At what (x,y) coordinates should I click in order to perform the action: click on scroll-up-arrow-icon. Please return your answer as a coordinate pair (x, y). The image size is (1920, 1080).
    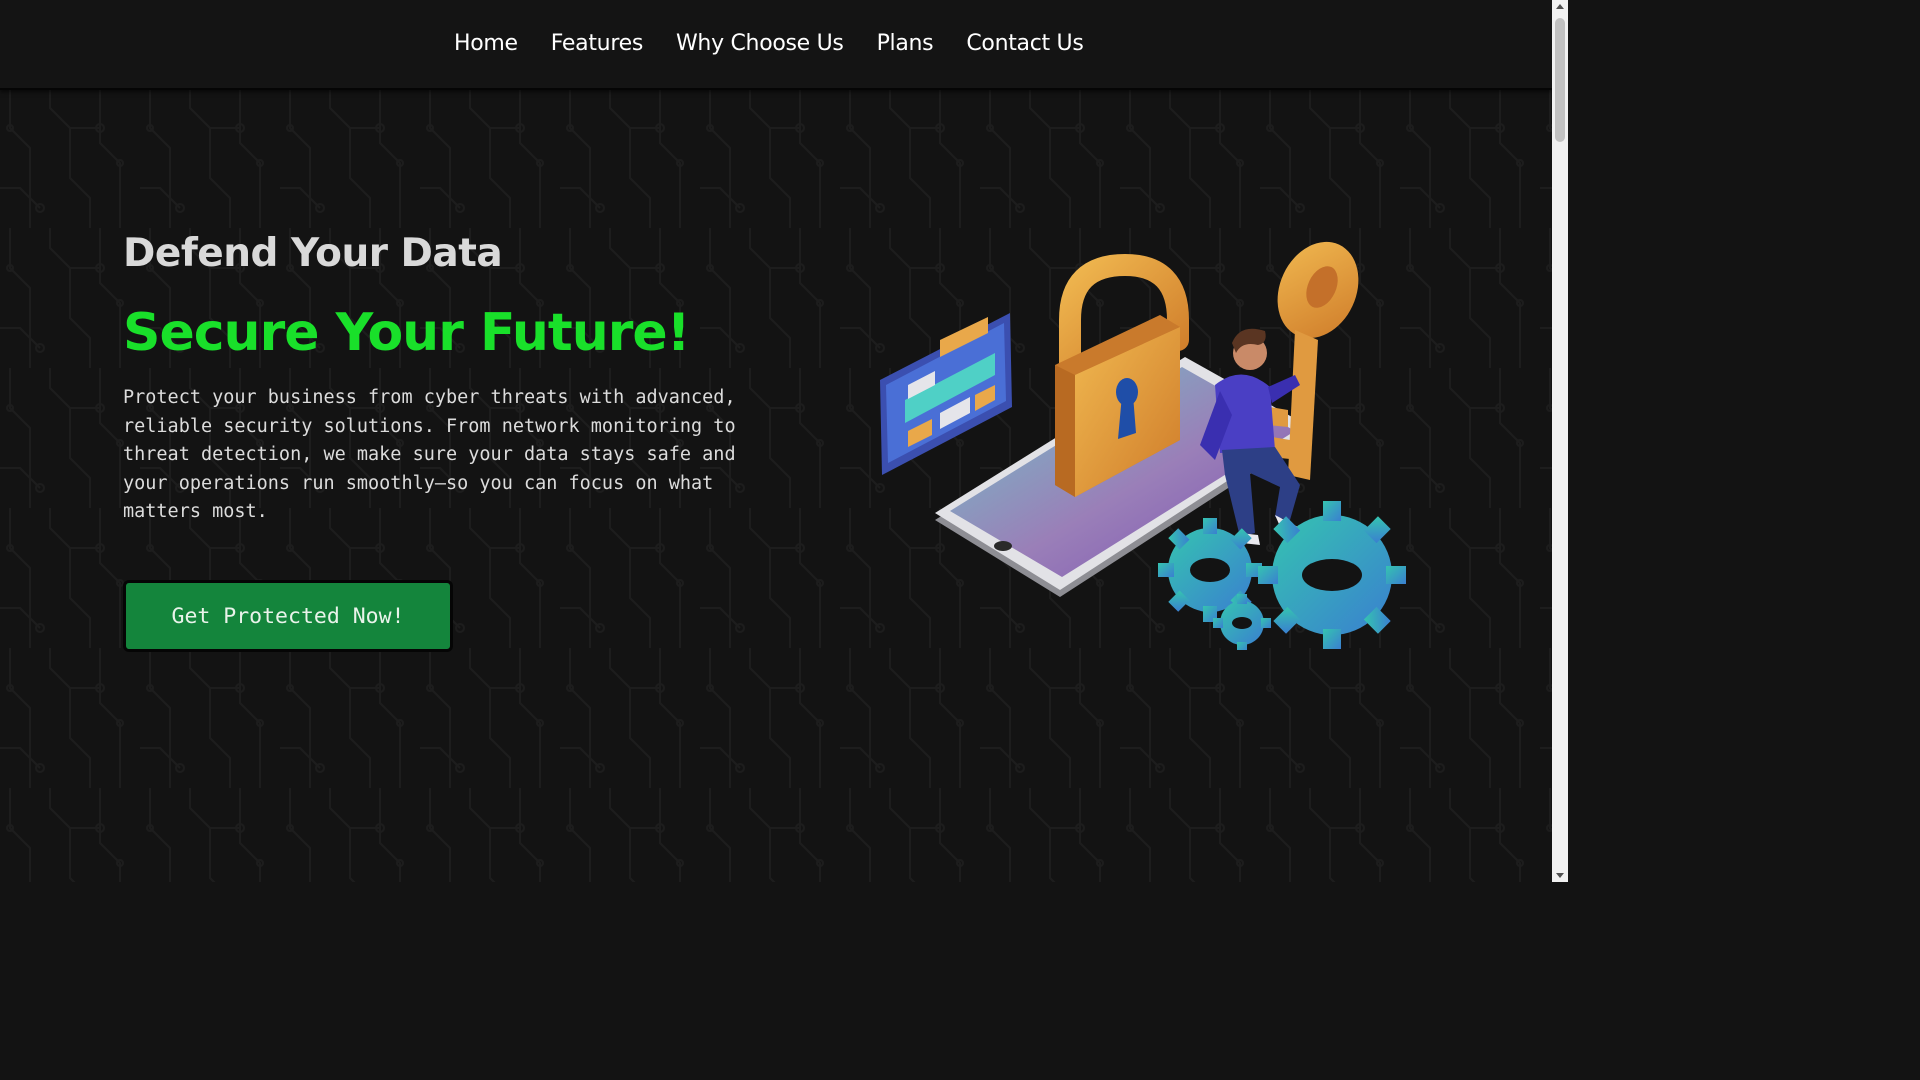
    Looking at the image, I should click on (1560, 6).